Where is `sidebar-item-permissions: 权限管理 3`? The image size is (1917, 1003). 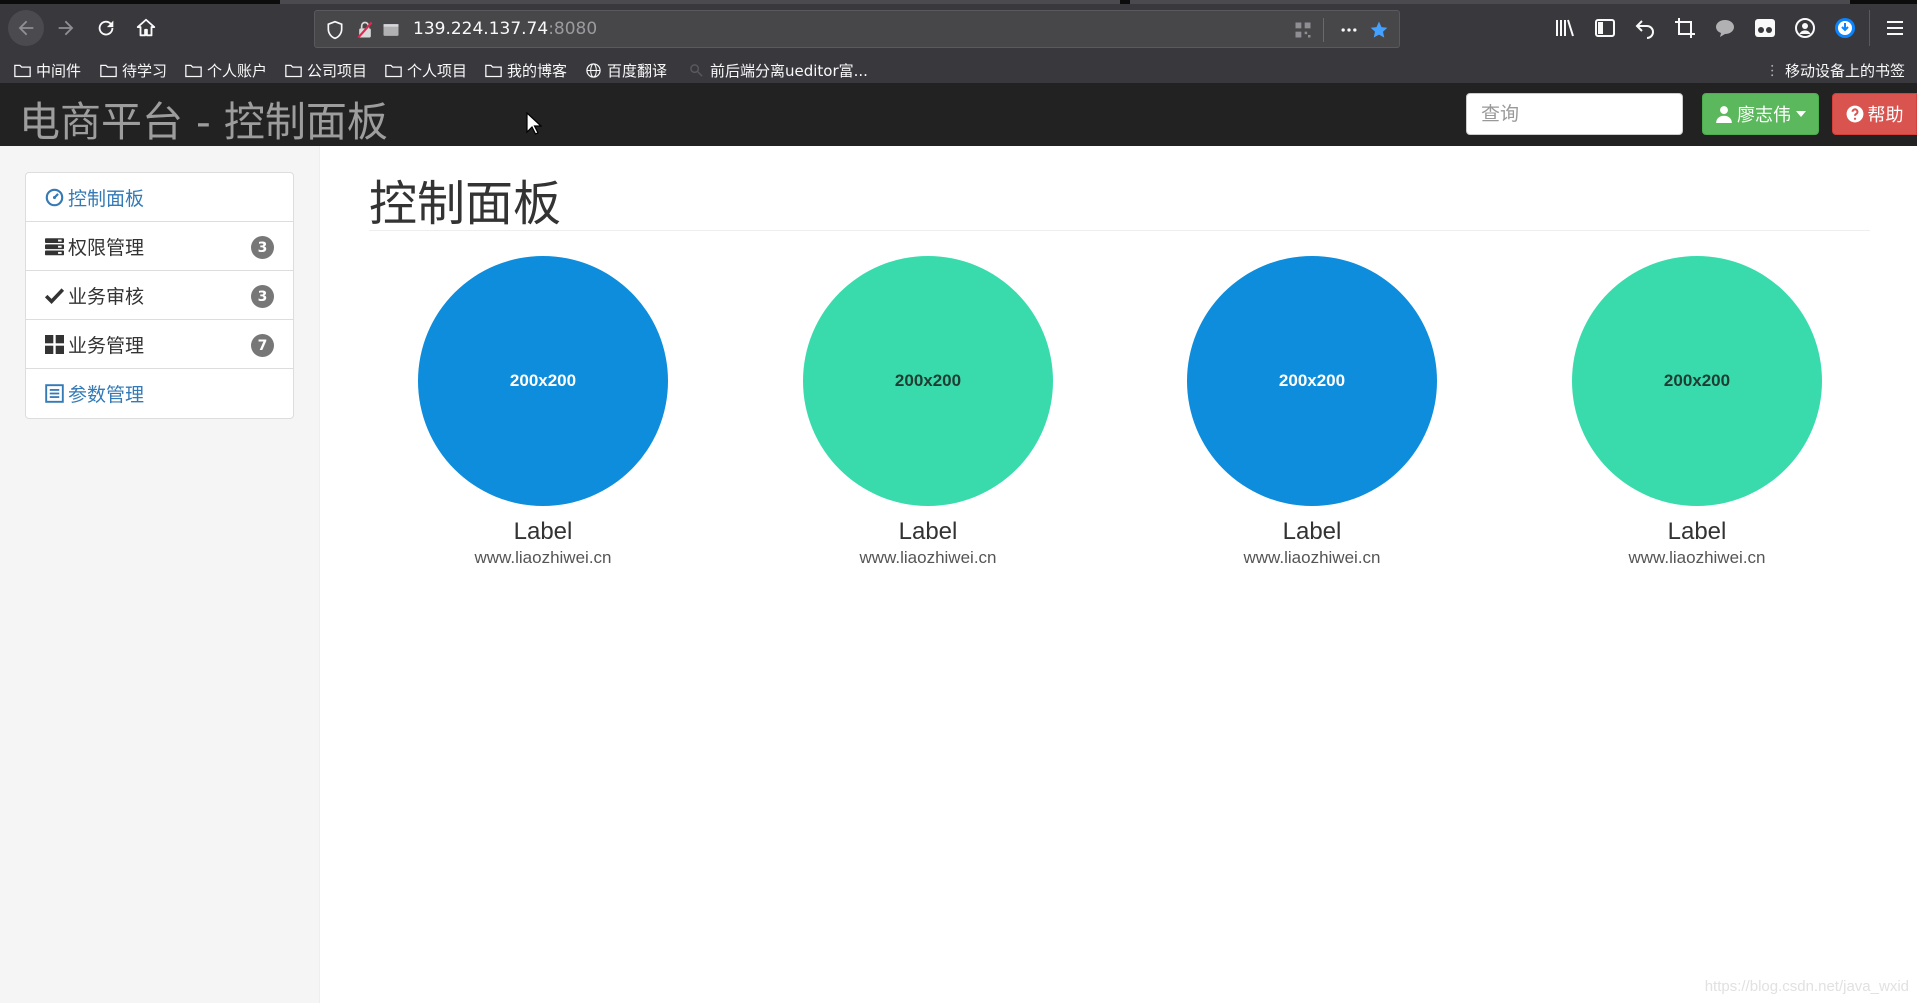 sidebar-item-permissions: 权限管理 3 is located at coordinates (159, 246).